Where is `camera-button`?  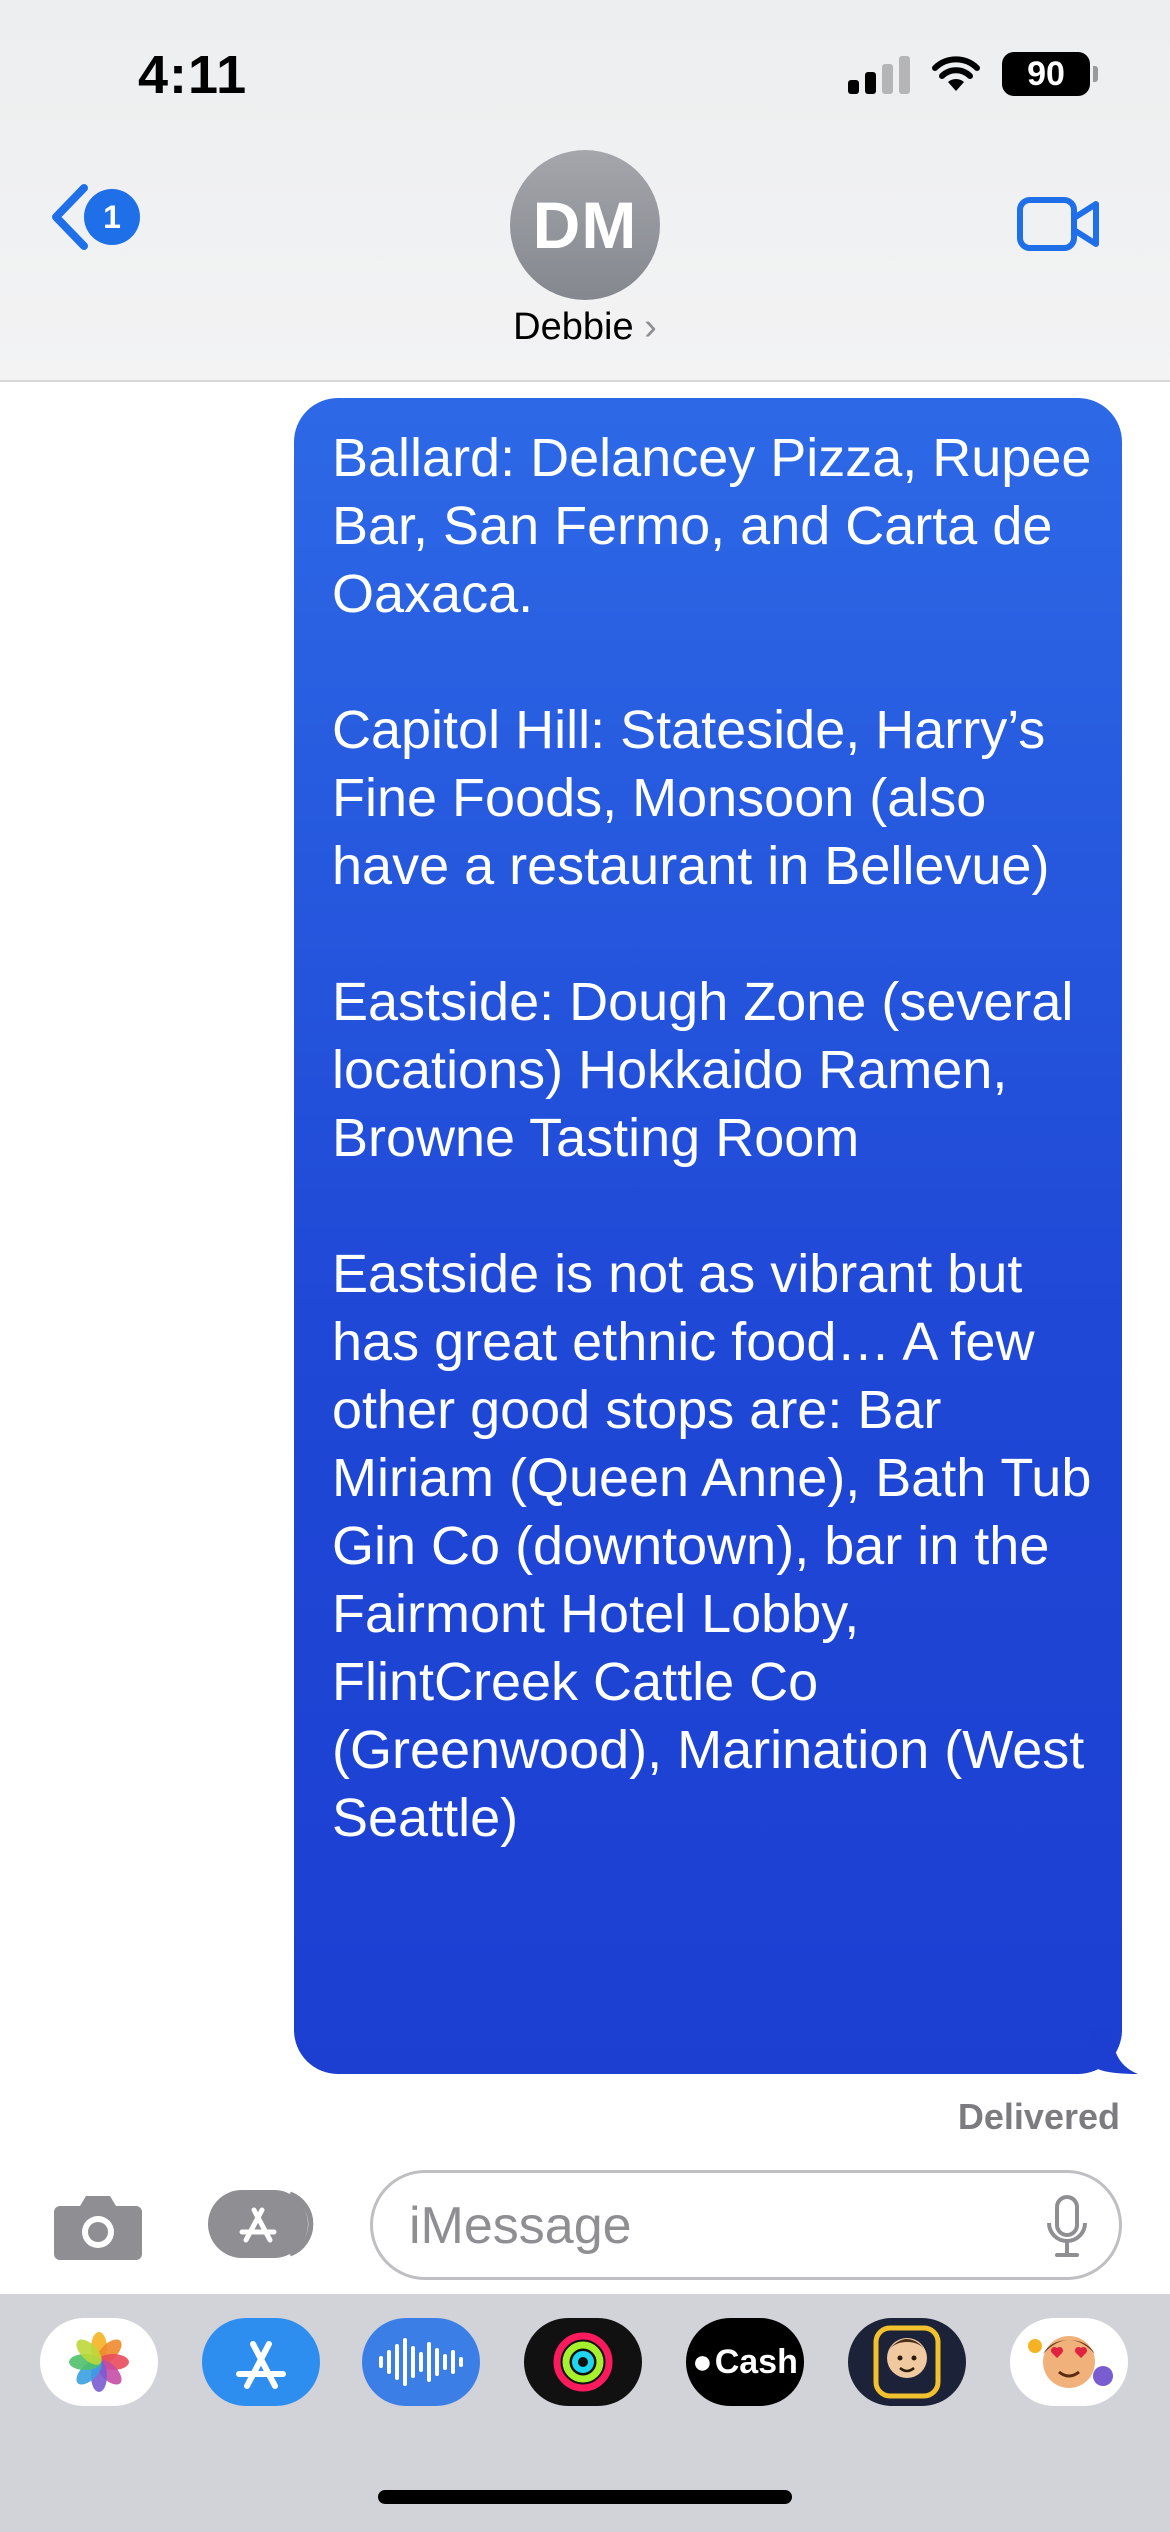
camera-button is located at coordinates (98, 2228).